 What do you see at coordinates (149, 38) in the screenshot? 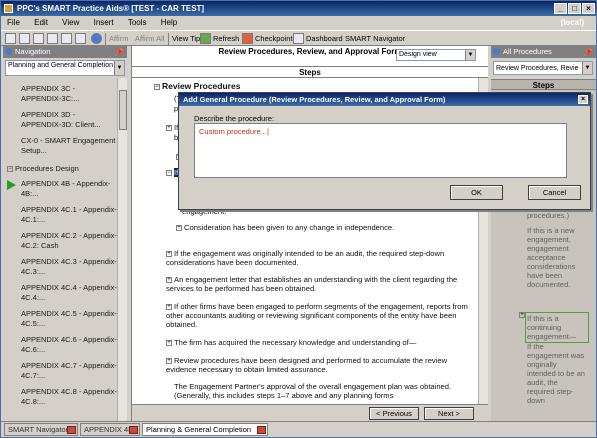
I see `affirm-all-button: Affirm All` at bounding box center [149, 38].